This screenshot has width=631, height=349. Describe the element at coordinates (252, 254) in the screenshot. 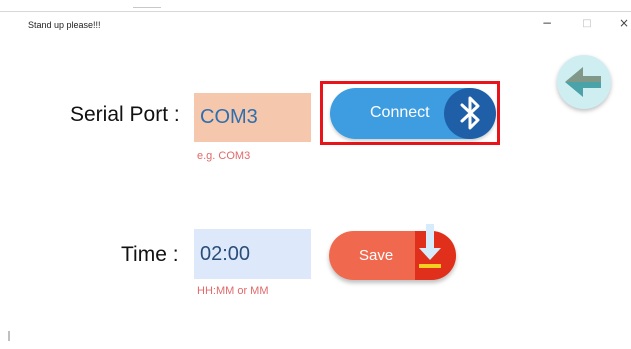

I see `time-input: 02:00` at that location.